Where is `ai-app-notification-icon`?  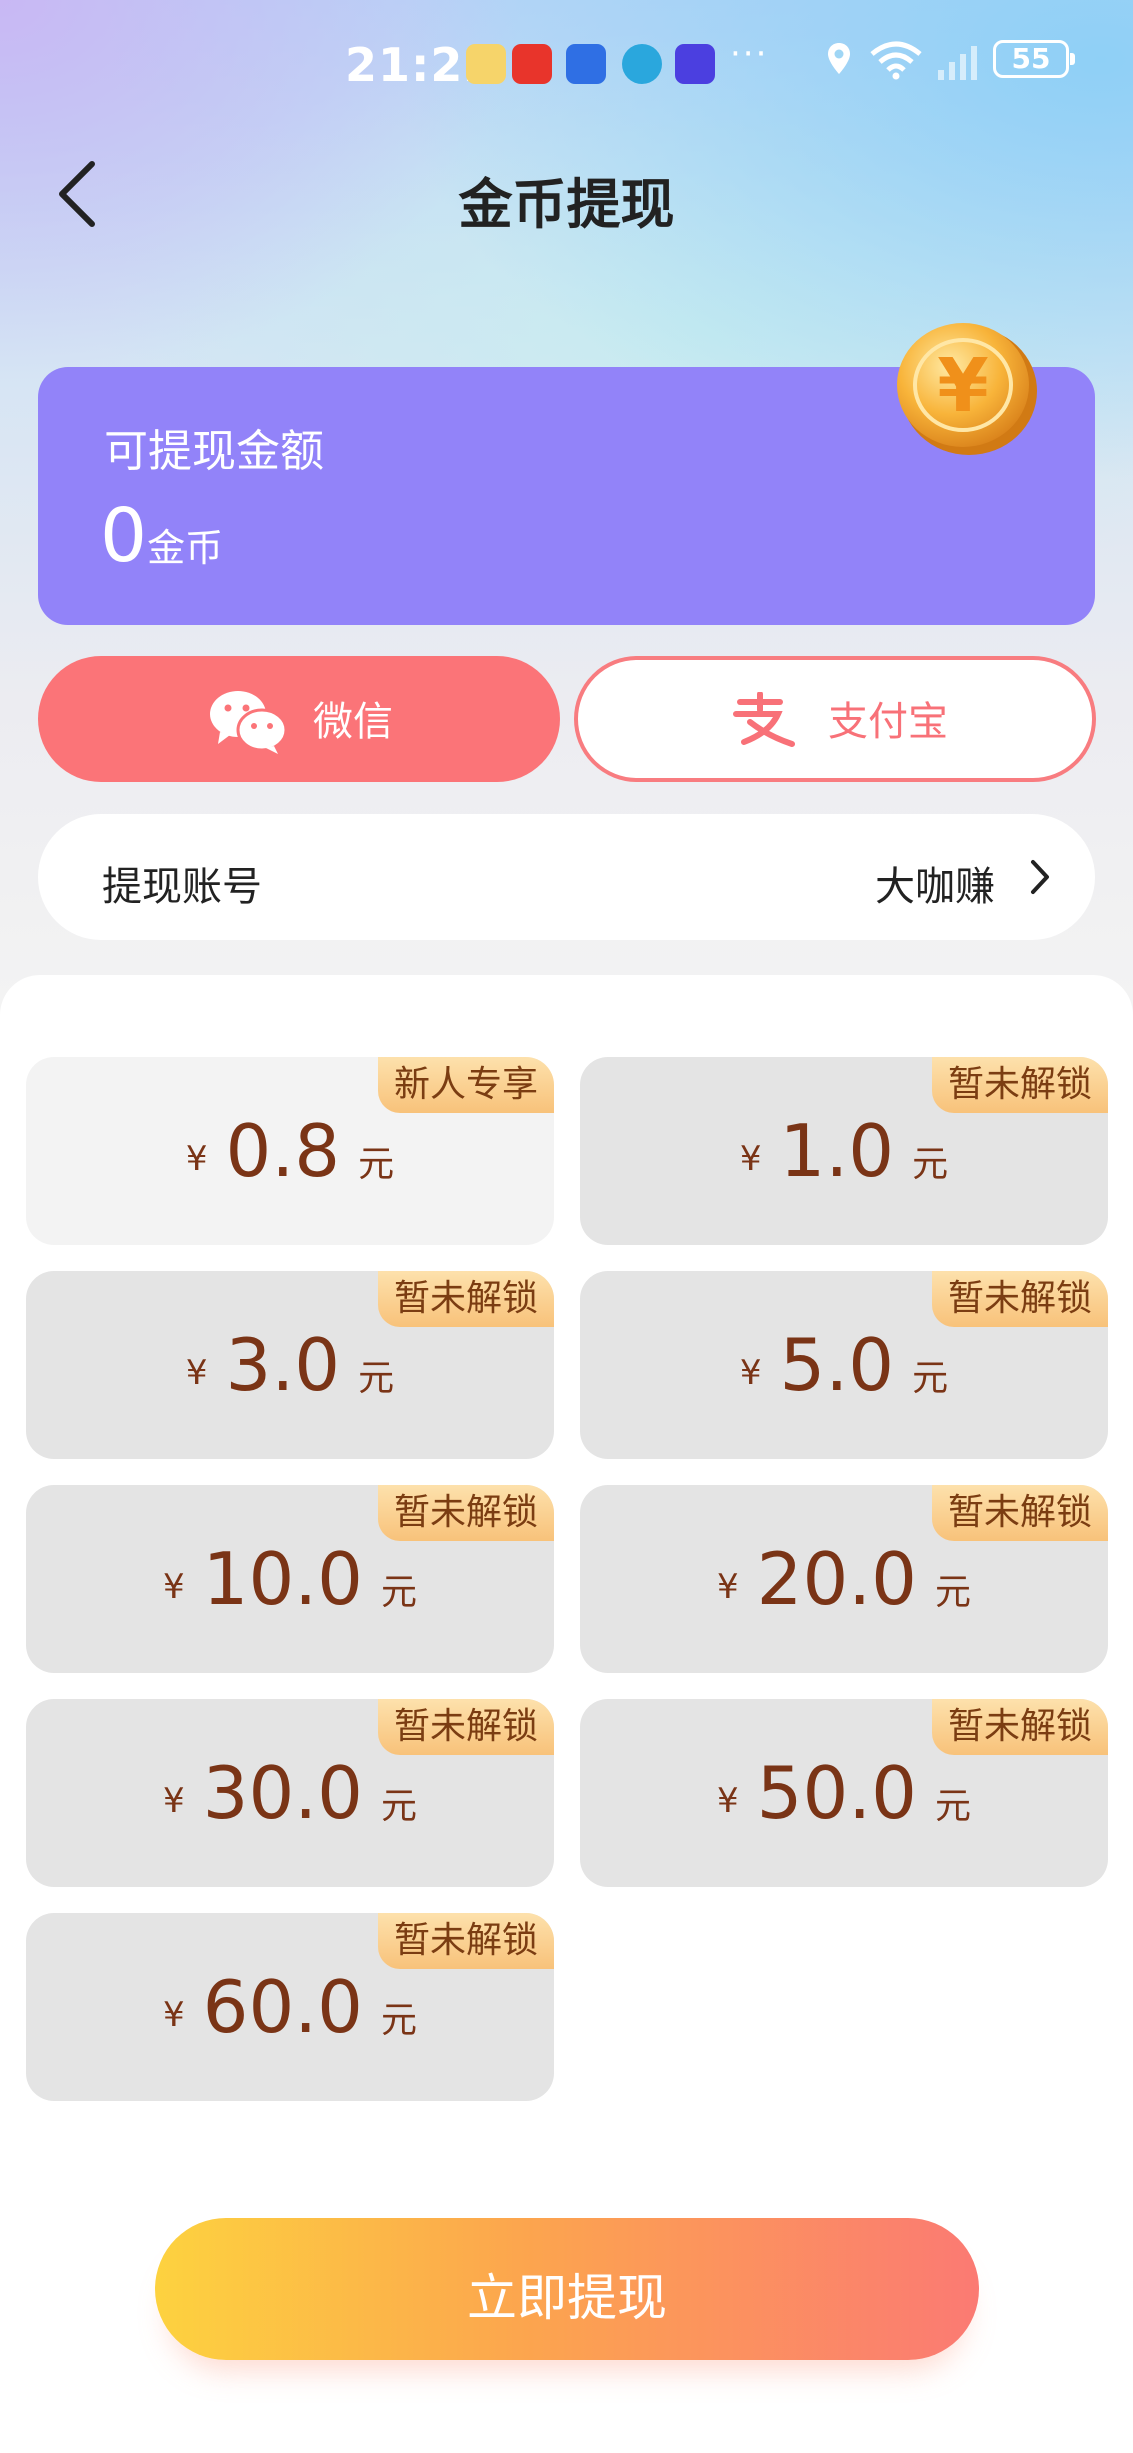
ai-app-notification-icon is located at coordinates (695, 64).